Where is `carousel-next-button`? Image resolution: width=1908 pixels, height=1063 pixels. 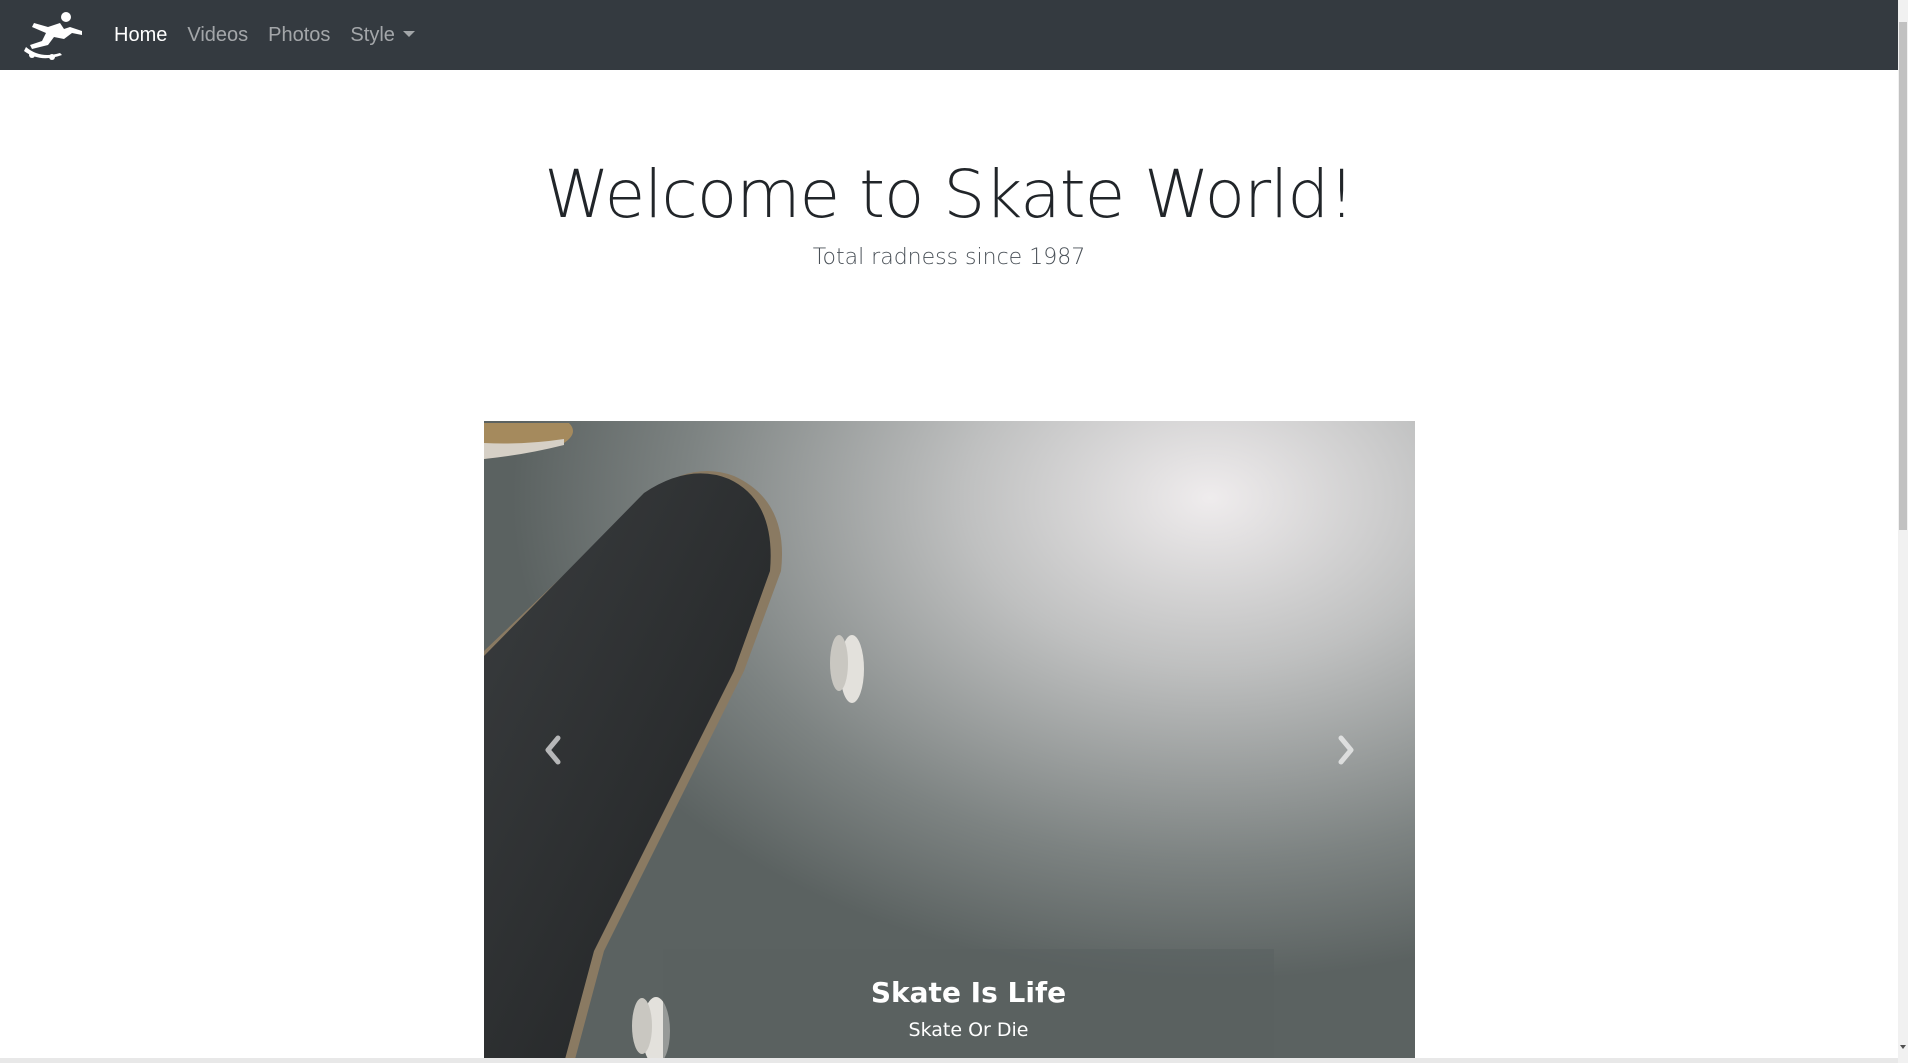 carousel-next-button is located at coordinates (1346, 750).